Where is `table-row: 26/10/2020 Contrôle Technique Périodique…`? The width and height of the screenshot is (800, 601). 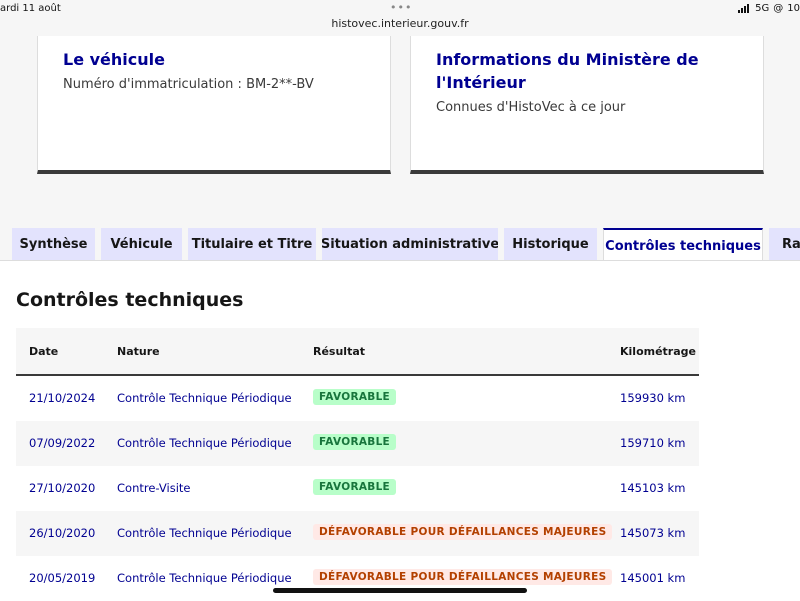 table-row: 26/10/2020 Contrôle Technique Périodique… is located at coordinates (357, 533).